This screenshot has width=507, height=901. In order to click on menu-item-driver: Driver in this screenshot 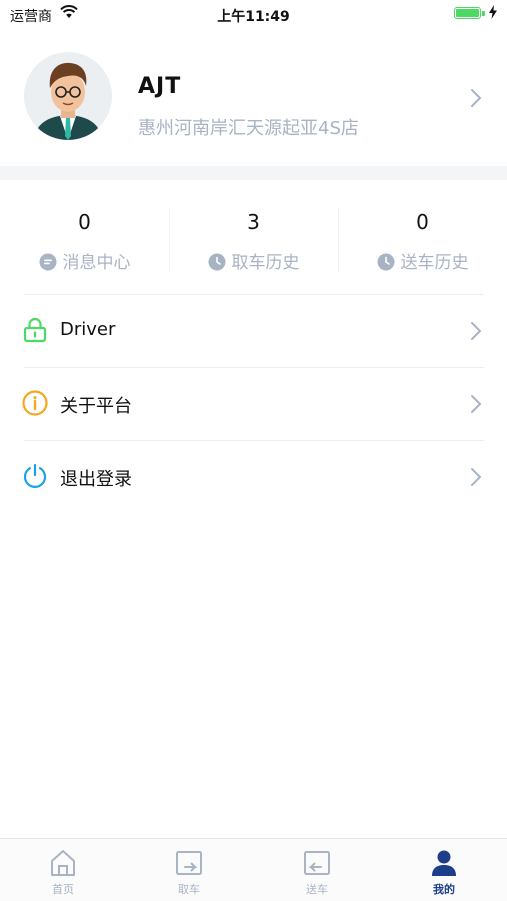, I will do `click(253, 331)`.